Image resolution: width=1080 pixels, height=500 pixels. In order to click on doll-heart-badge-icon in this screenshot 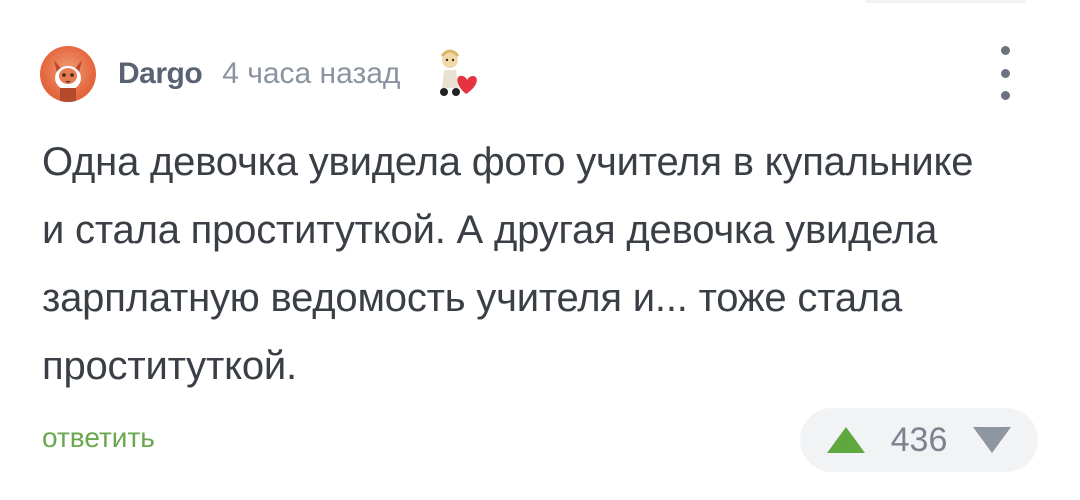, I will do `click(456, 74)`.